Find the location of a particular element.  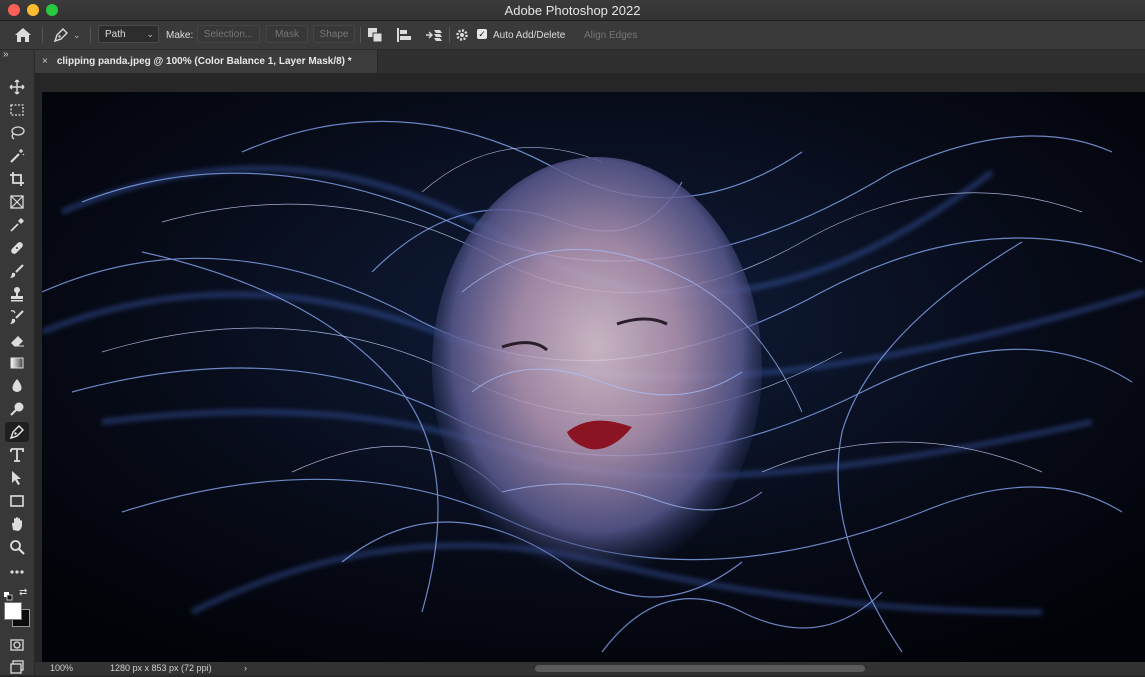

gradient-icon is located at coordinates (17, 363).